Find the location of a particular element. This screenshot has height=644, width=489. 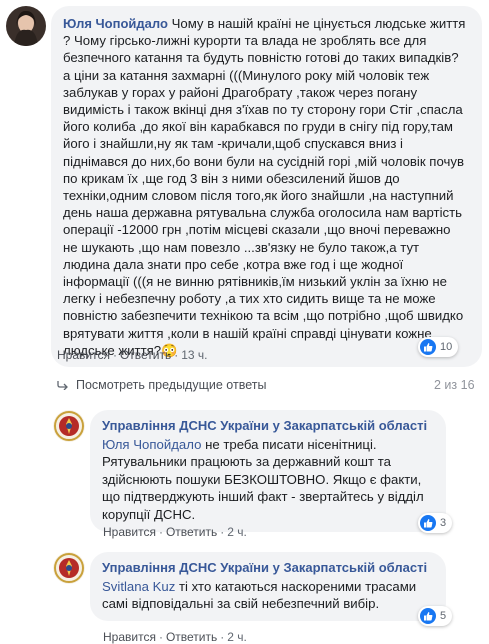

comment-author: Юля Чопойдало is located at coordinates (115, 23).